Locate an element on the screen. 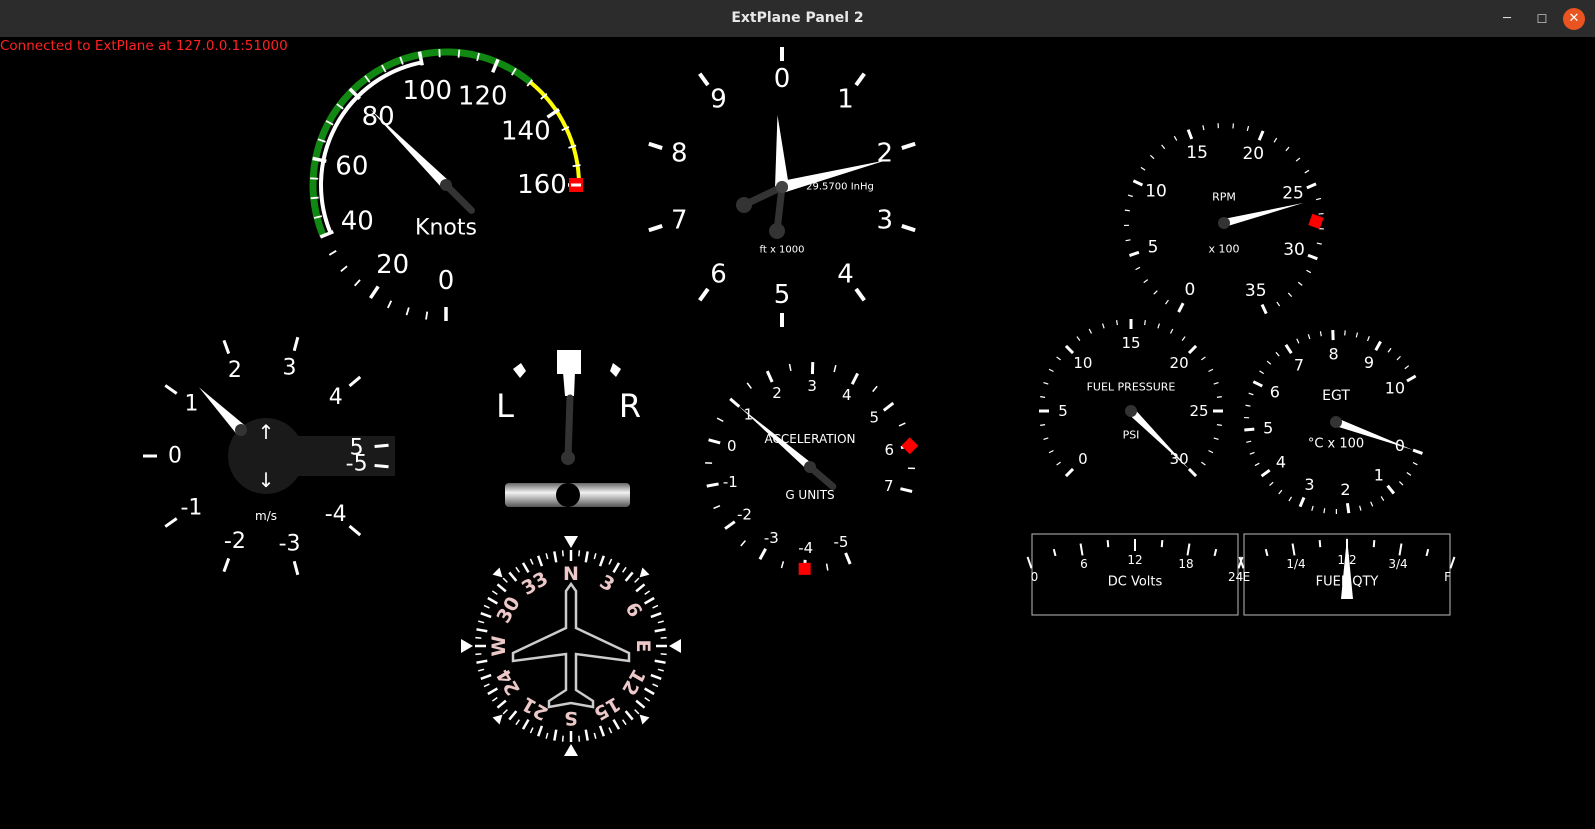  window-titlebar: ExtPlane Panel 2 ─ ☐ ✕ is located at coordinates (797, 18).